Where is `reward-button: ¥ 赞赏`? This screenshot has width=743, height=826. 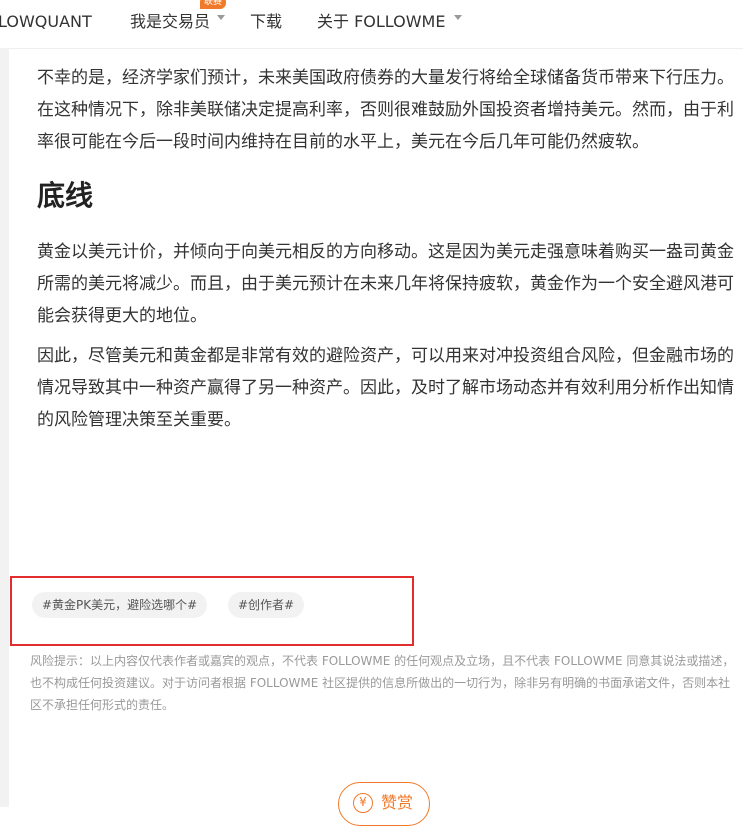
reward-button: ¥ 赞赏 is located at coordinates (384, 804).